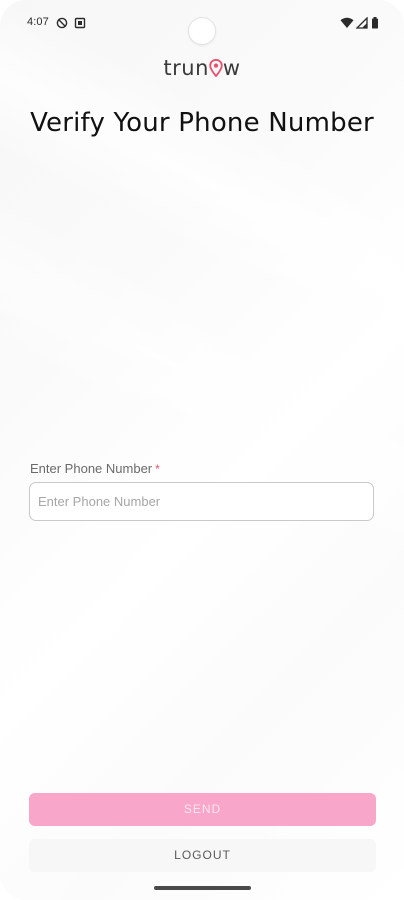 This screenshot has width=404, height=900. Describe the element at coordinates (91, 468) in the screenshot. I see `phone-field-label-text: Enter Phone Number` at that location.